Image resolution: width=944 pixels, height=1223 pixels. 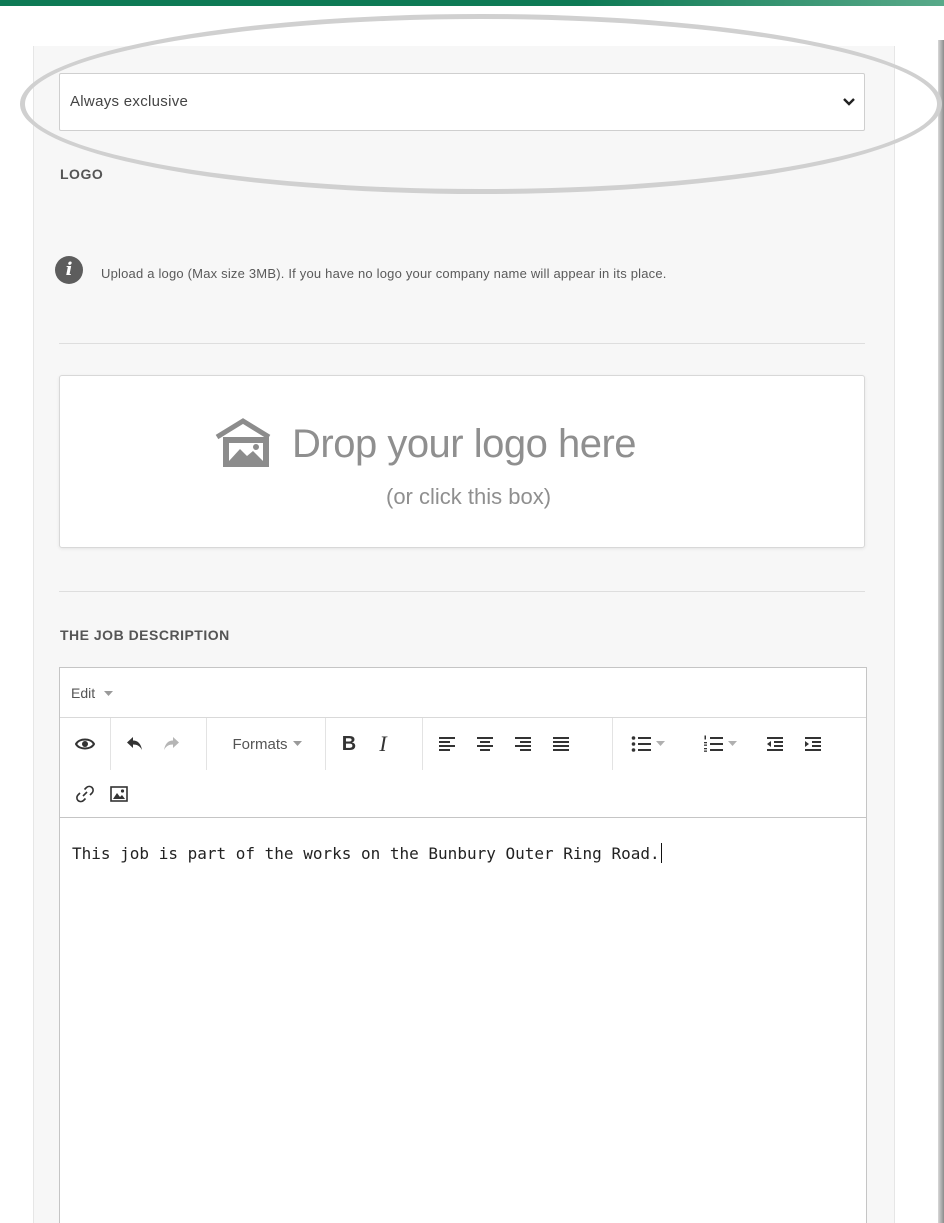 I want to click on bullet-list-icon, so click(x=641, y=744).